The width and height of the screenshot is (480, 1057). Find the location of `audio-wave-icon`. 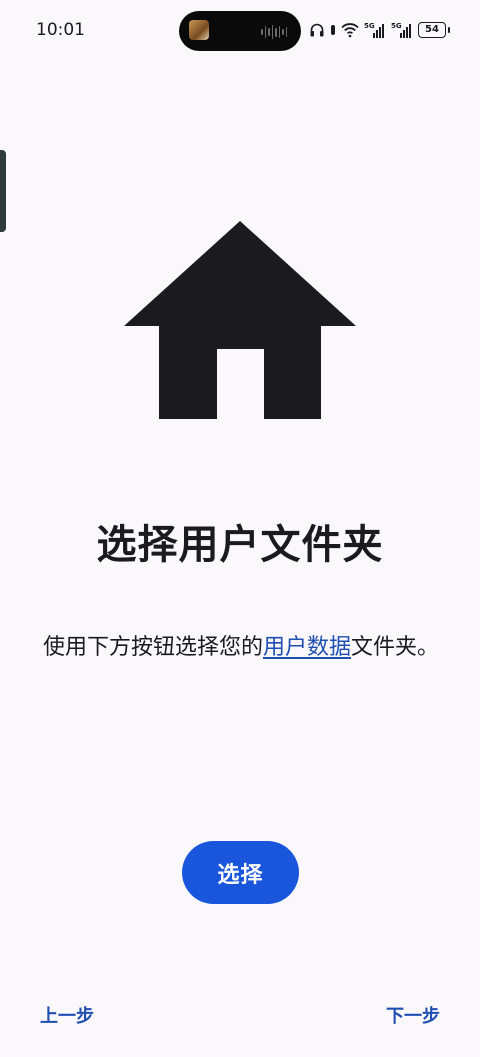

audio-wave-icon is located at coordinates (274, 32).